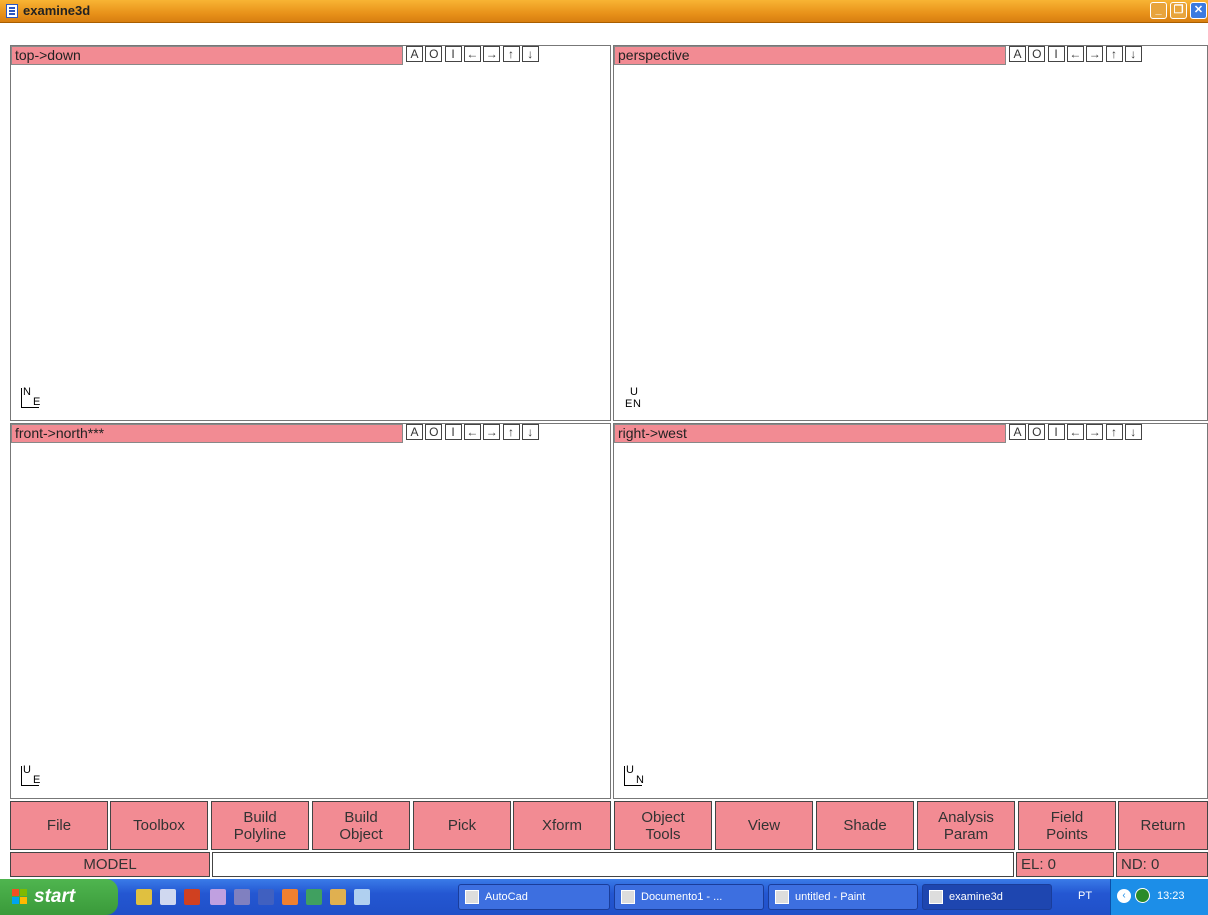 This screenshot has width=1208, height=915. I want to click on word-icon, so click(628, 897).